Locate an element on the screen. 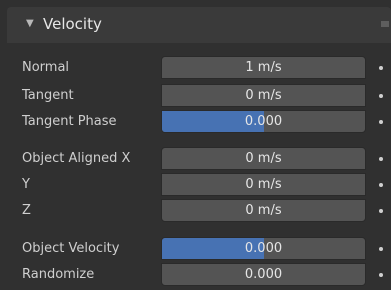 The height and width of the screenshot is (290, 391). object-aligned-z-value: 0 m/s is located at coordinates (263, 210).